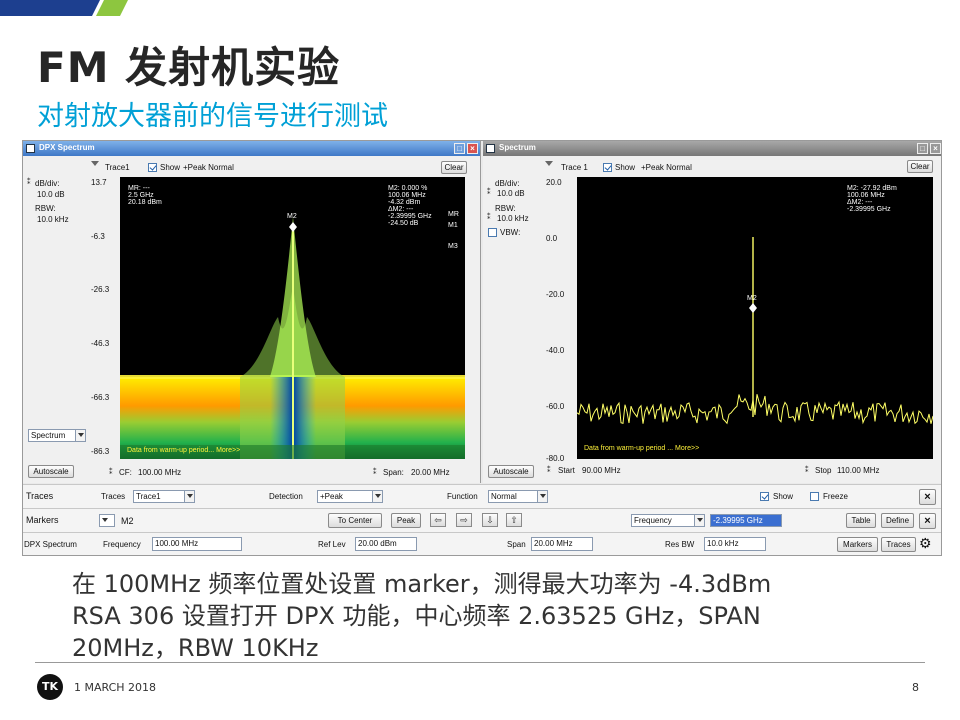  What do you see at coordinates (562, 544) in the screenshot?
I see `span-input: 20.00 MHz` at bounding box center [562, 544].